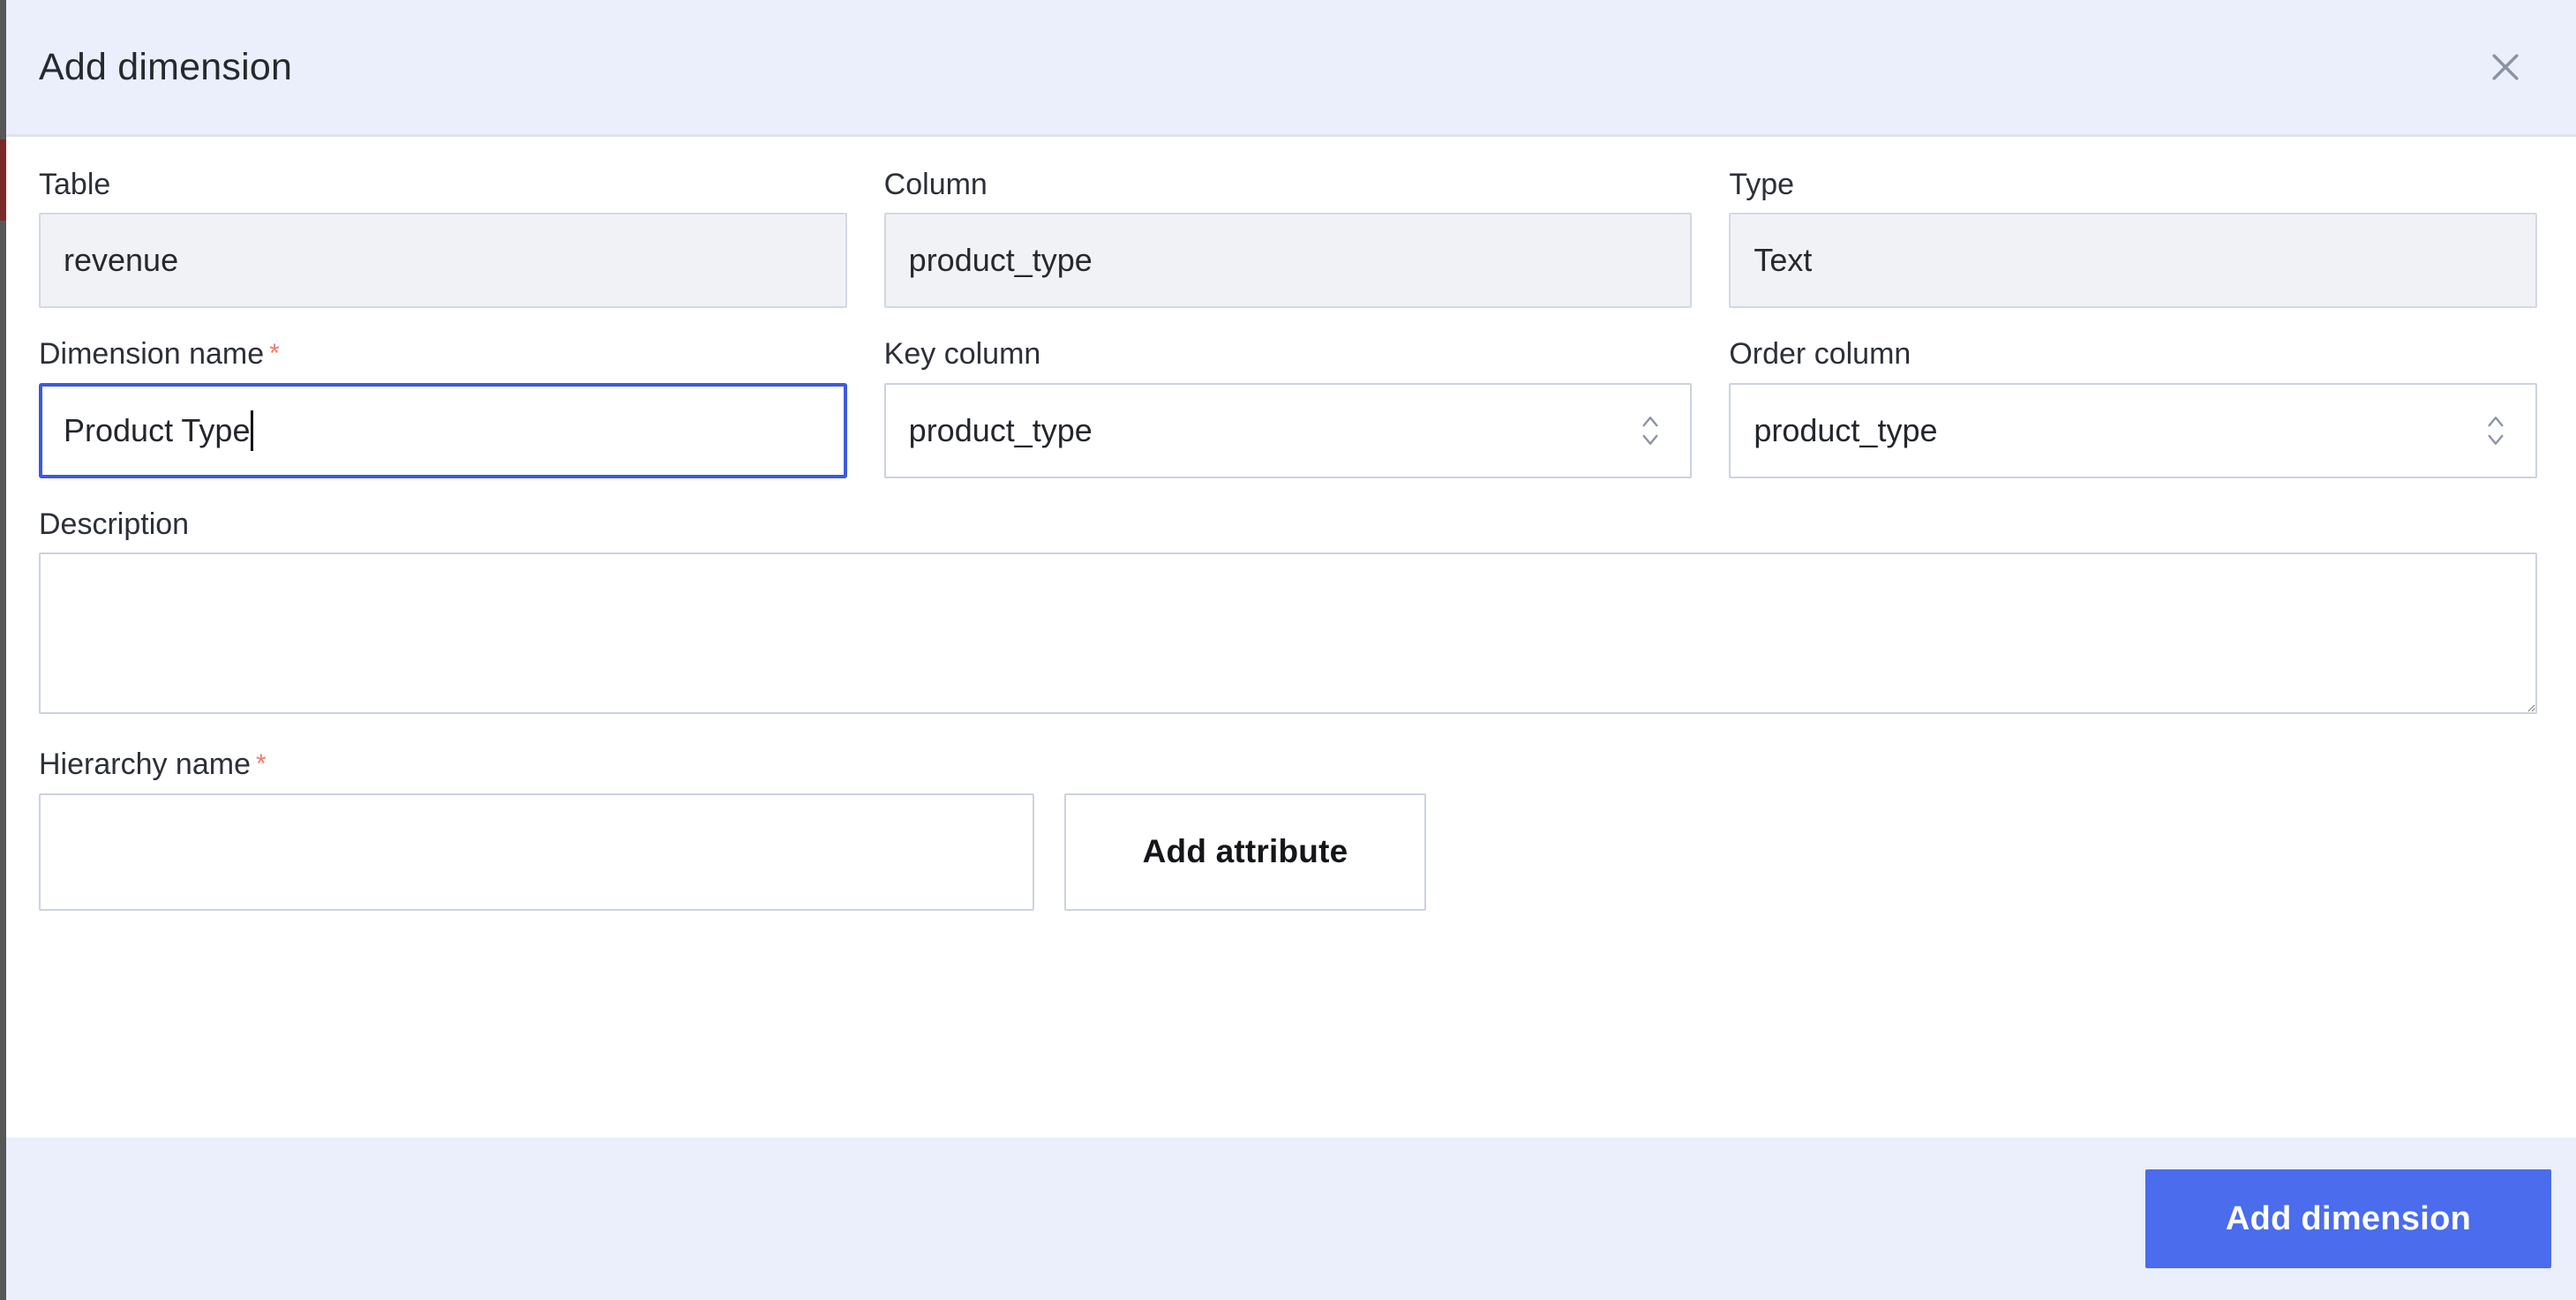 The width and height of the screenshot is (2576, 1300). What do you see at coordinates (1288, 1219) in the screenshot?
I see `dialog-footer: Add dimension` at bounding box center [1288, 1219].